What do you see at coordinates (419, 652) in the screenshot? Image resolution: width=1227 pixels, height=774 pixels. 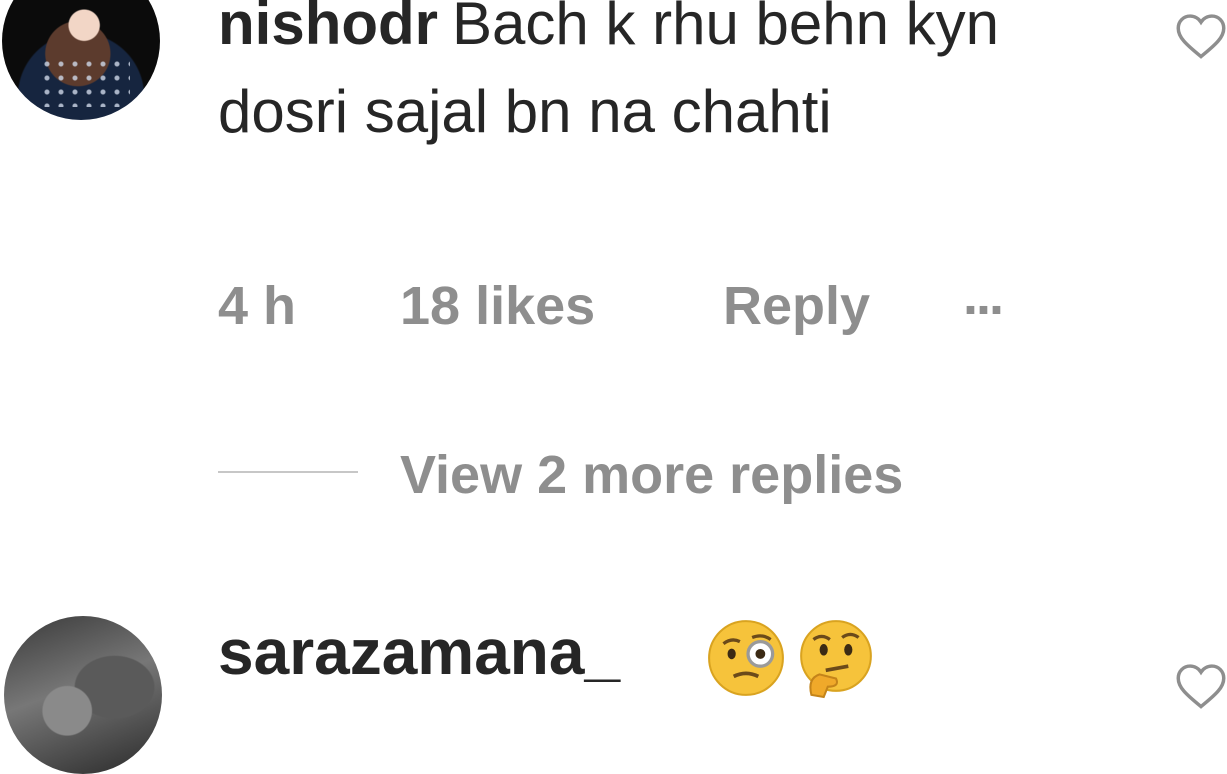 I see `comment-username: sarazamana_` at bounding box center [419, 652].